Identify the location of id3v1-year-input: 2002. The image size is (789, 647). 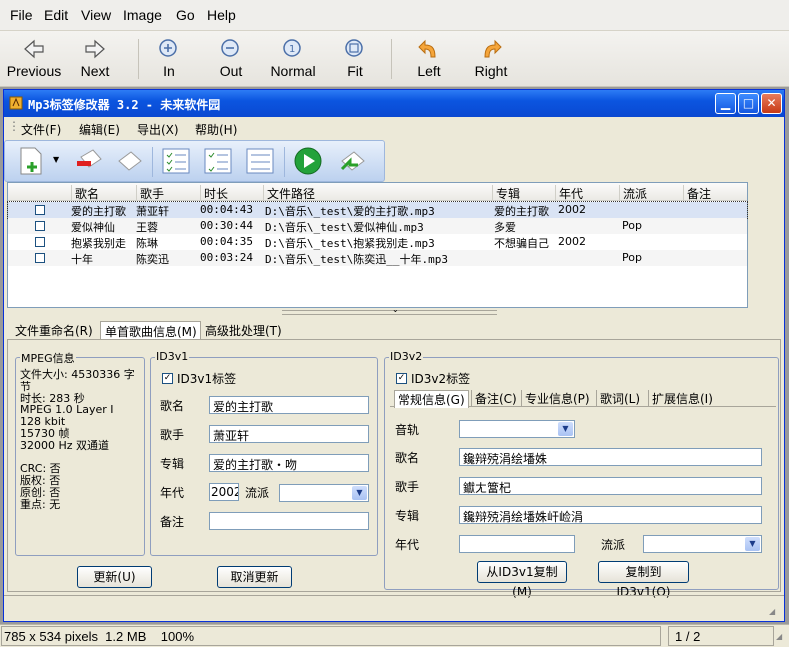
(224, 492).